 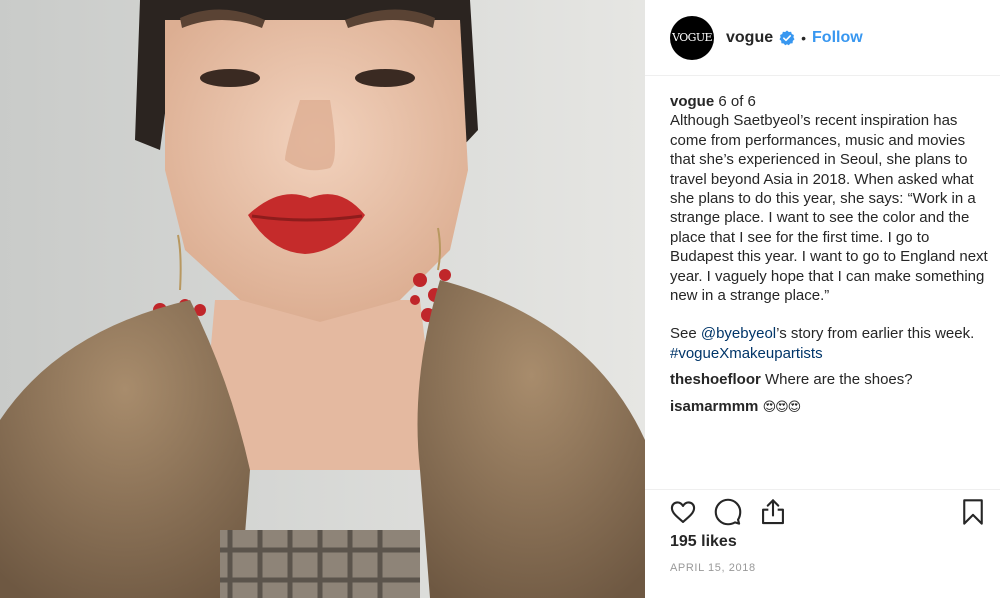 What do you see at coordinates (839, 380) in the screenshot?
I see `comment-text: Where are the shoes?` at bounding box center [839, 380].